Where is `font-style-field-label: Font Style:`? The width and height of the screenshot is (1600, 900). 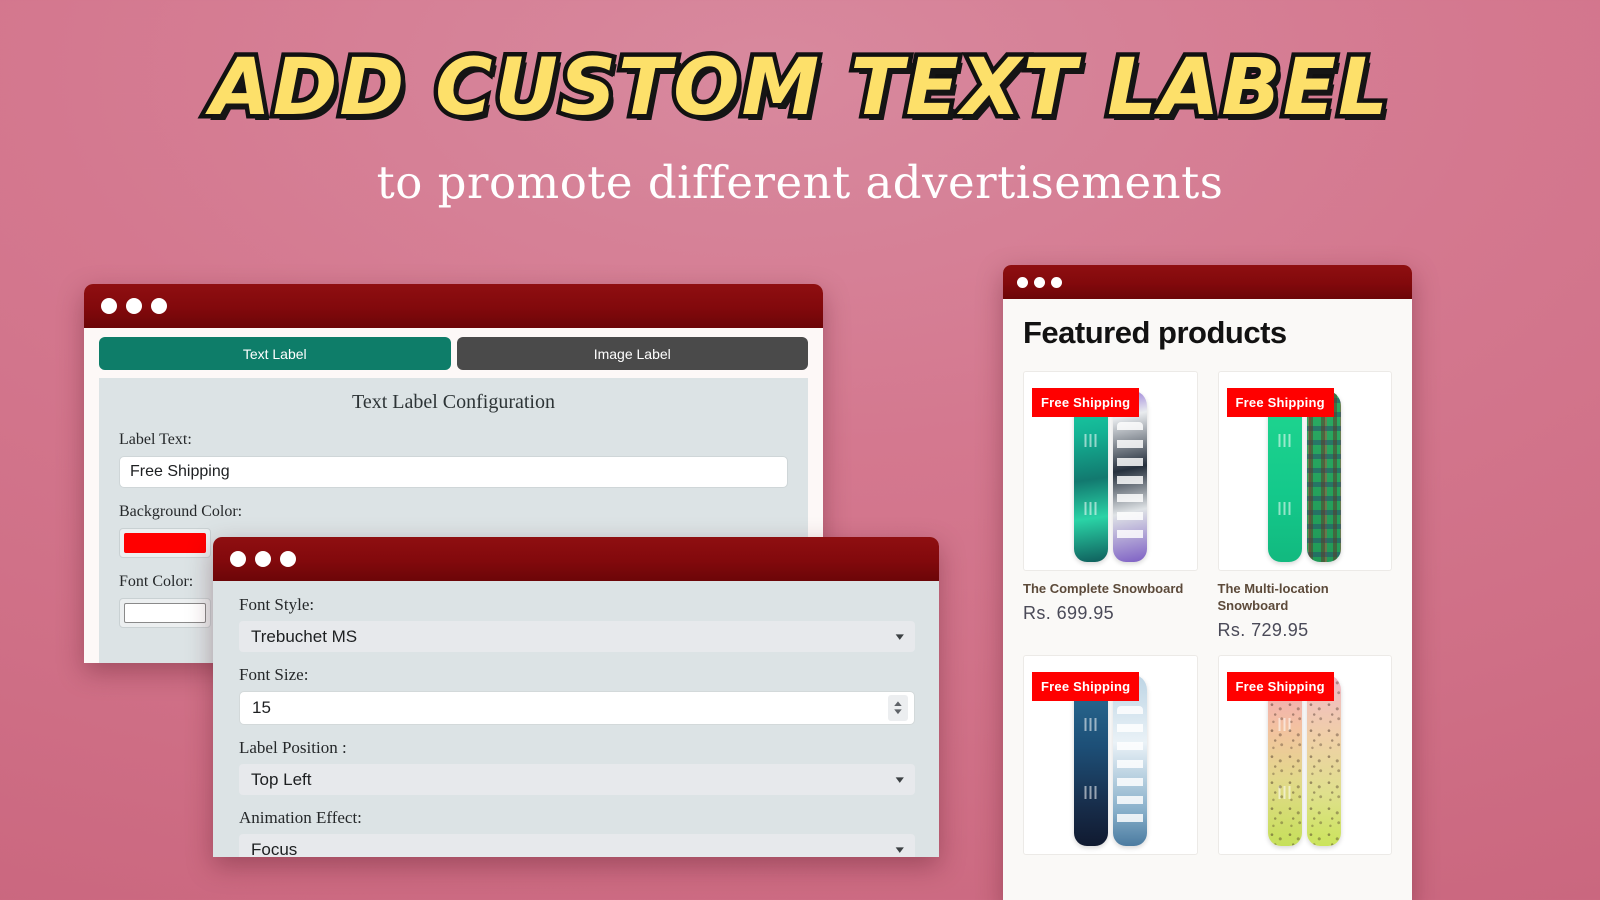 font-style-field-label: Font Style: is located at coordinates (277, 604).